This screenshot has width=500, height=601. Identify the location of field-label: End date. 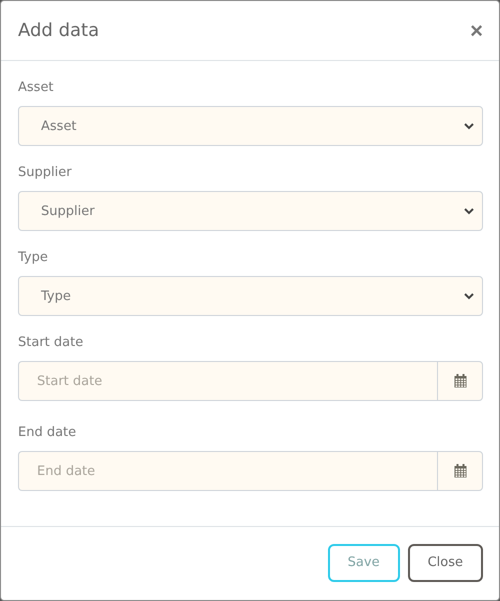
(48, 433).